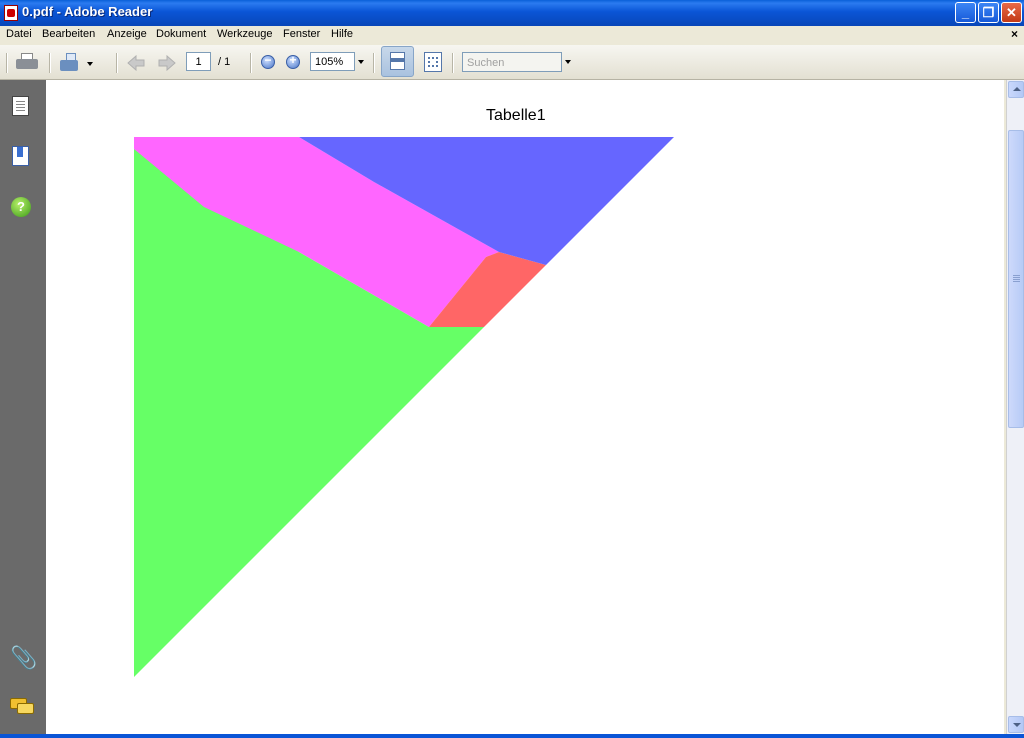 This screenshot has width=1024, height=738. I want to click on navigation-pane, so click(23, 409).